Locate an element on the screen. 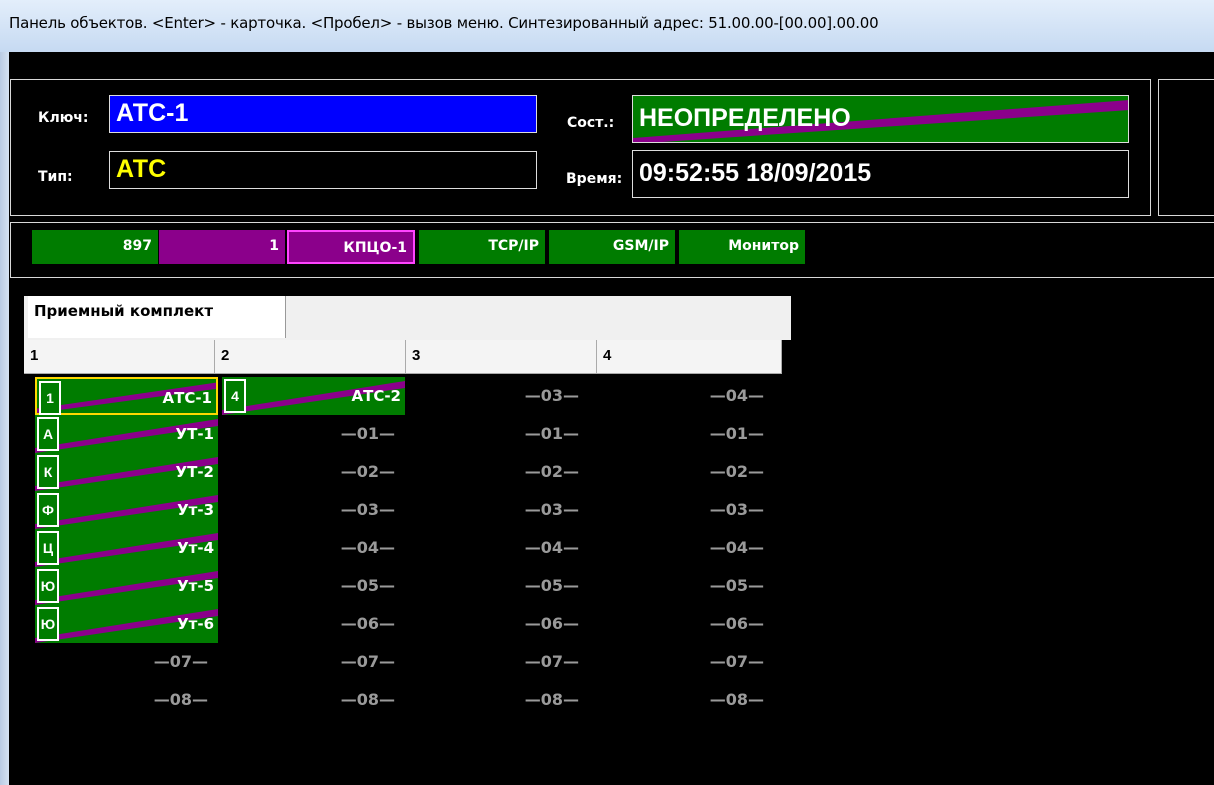 This screenshot has width=1214, height=785. object-cell: 1 АТС-1 is located at coordinates (126, 396).